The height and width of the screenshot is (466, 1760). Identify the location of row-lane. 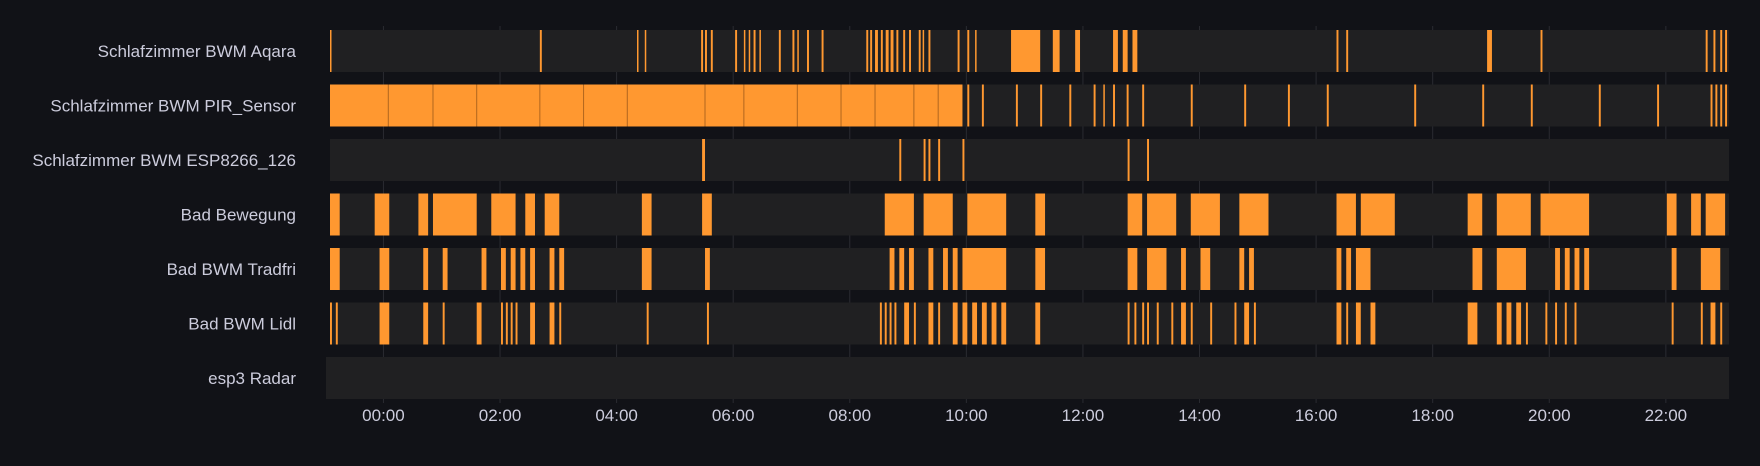
(1027, 378).